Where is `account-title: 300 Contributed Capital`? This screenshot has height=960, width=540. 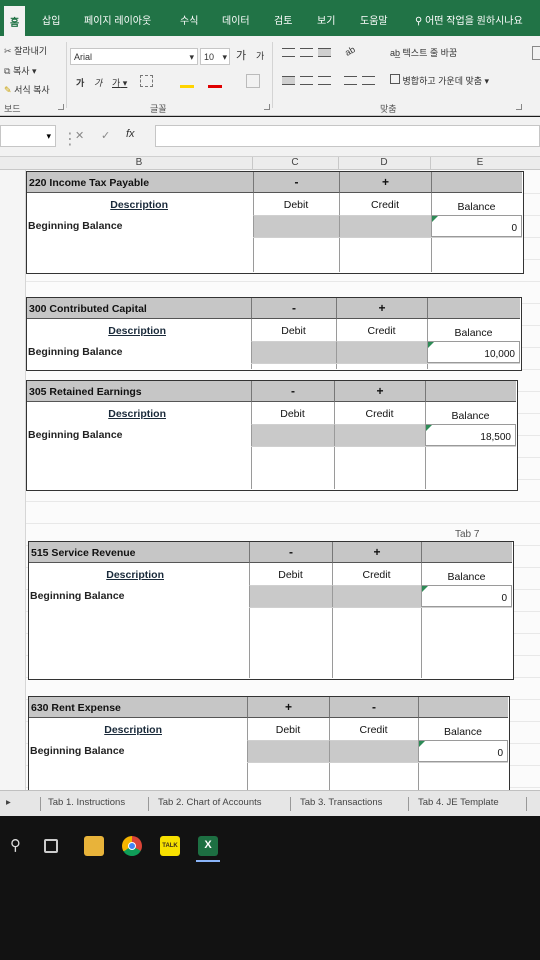
account-title: 300 Contributed Capital is located at coordinates (139, 308).